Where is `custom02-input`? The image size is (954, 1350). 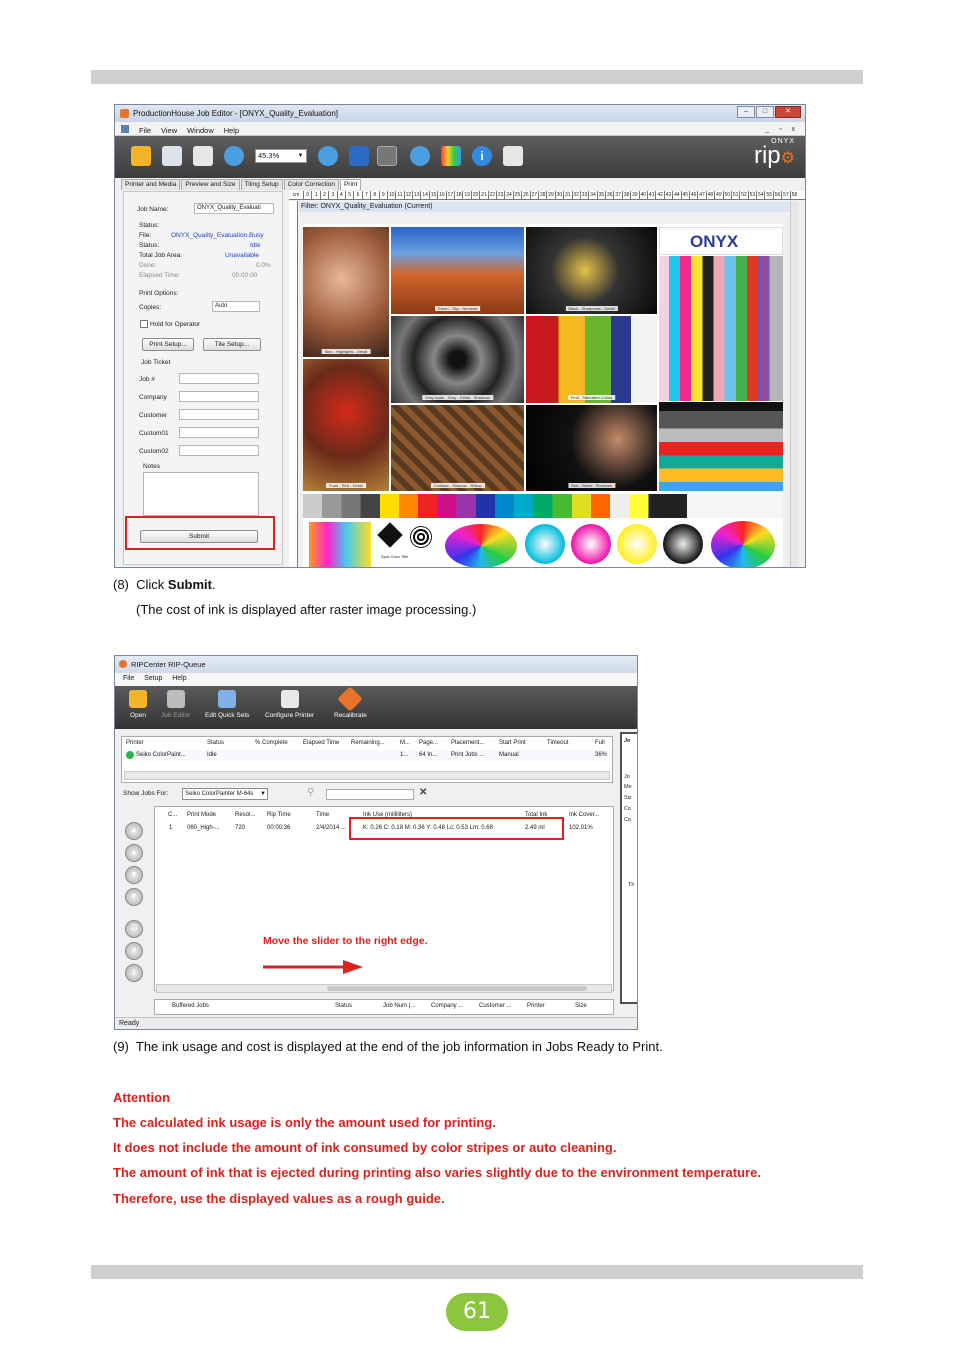
custom02-input is located at coordinates (219, 450).